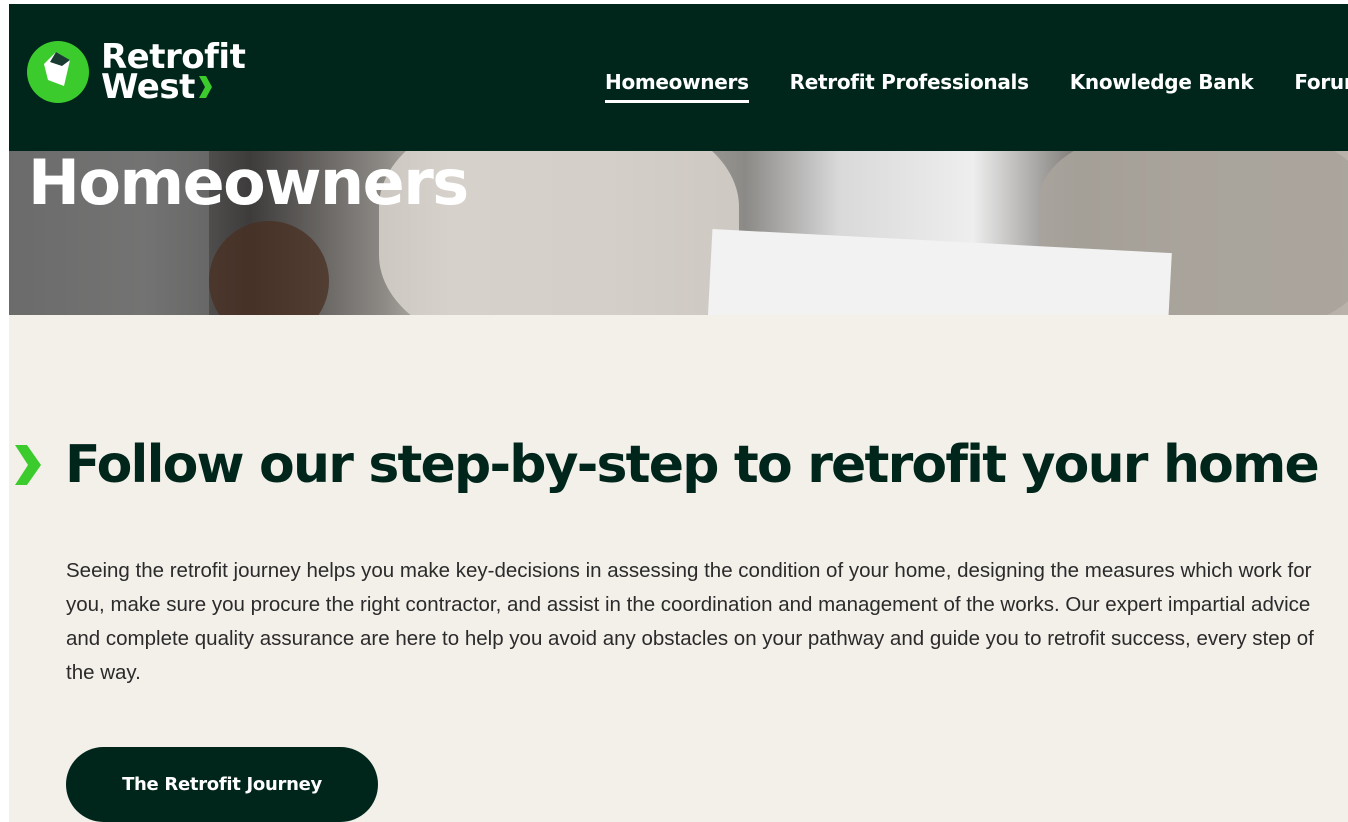 The height and width of the screenshot is (822, 1348). What do you see at coordinates (28, 465) in the screenshot?
I see `chevron-right-icon` at bounding box center [28, 465].